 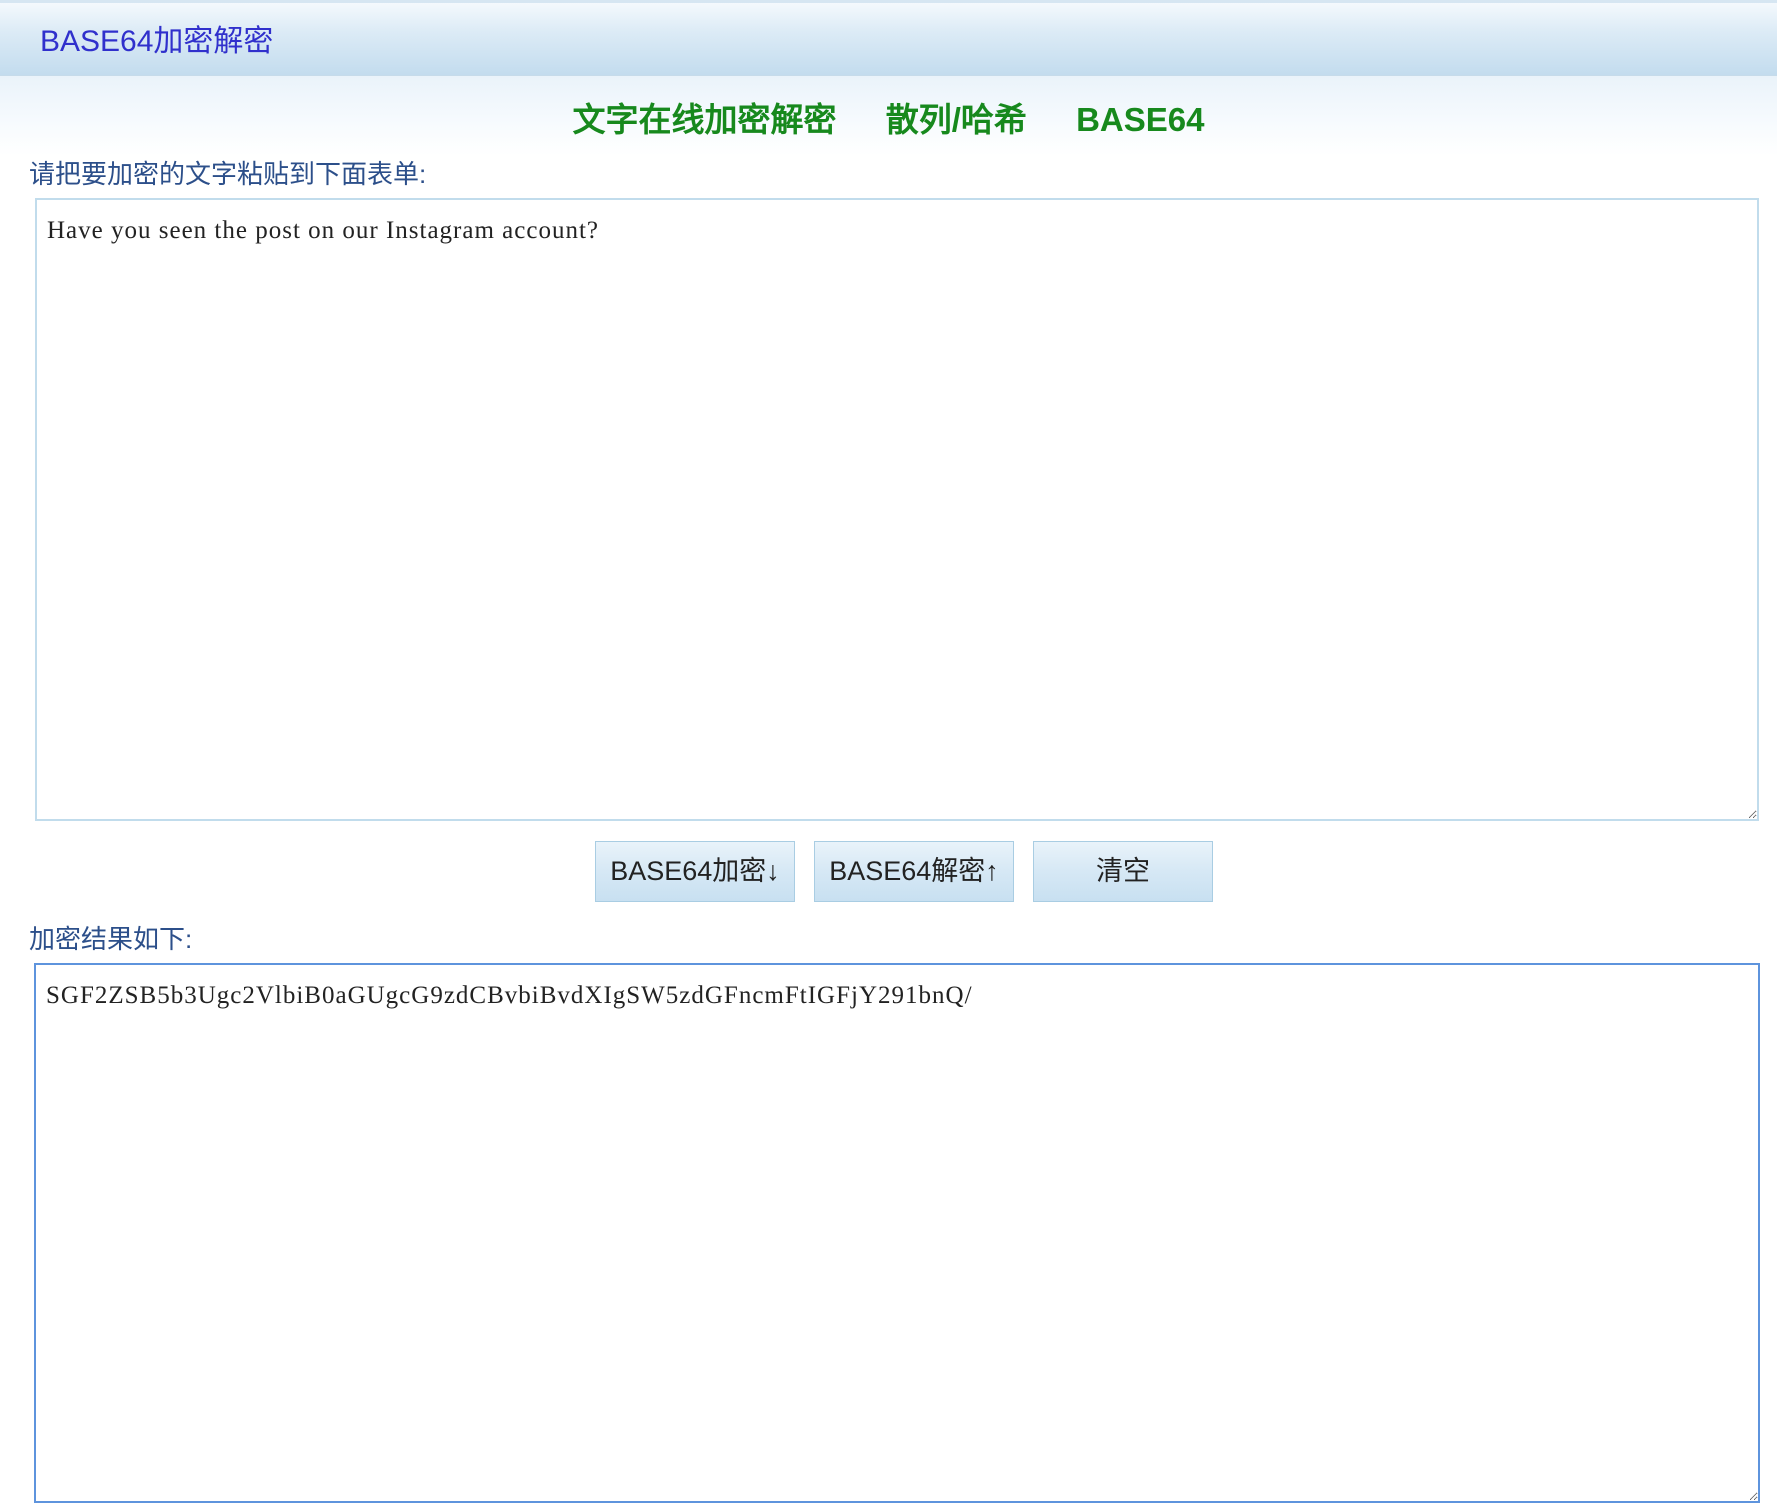 What do you see at coordinates (695, 871) in the screenshot?
I see `base64-encode-button: BASE64加密↓` at bounding box center [695, 871].